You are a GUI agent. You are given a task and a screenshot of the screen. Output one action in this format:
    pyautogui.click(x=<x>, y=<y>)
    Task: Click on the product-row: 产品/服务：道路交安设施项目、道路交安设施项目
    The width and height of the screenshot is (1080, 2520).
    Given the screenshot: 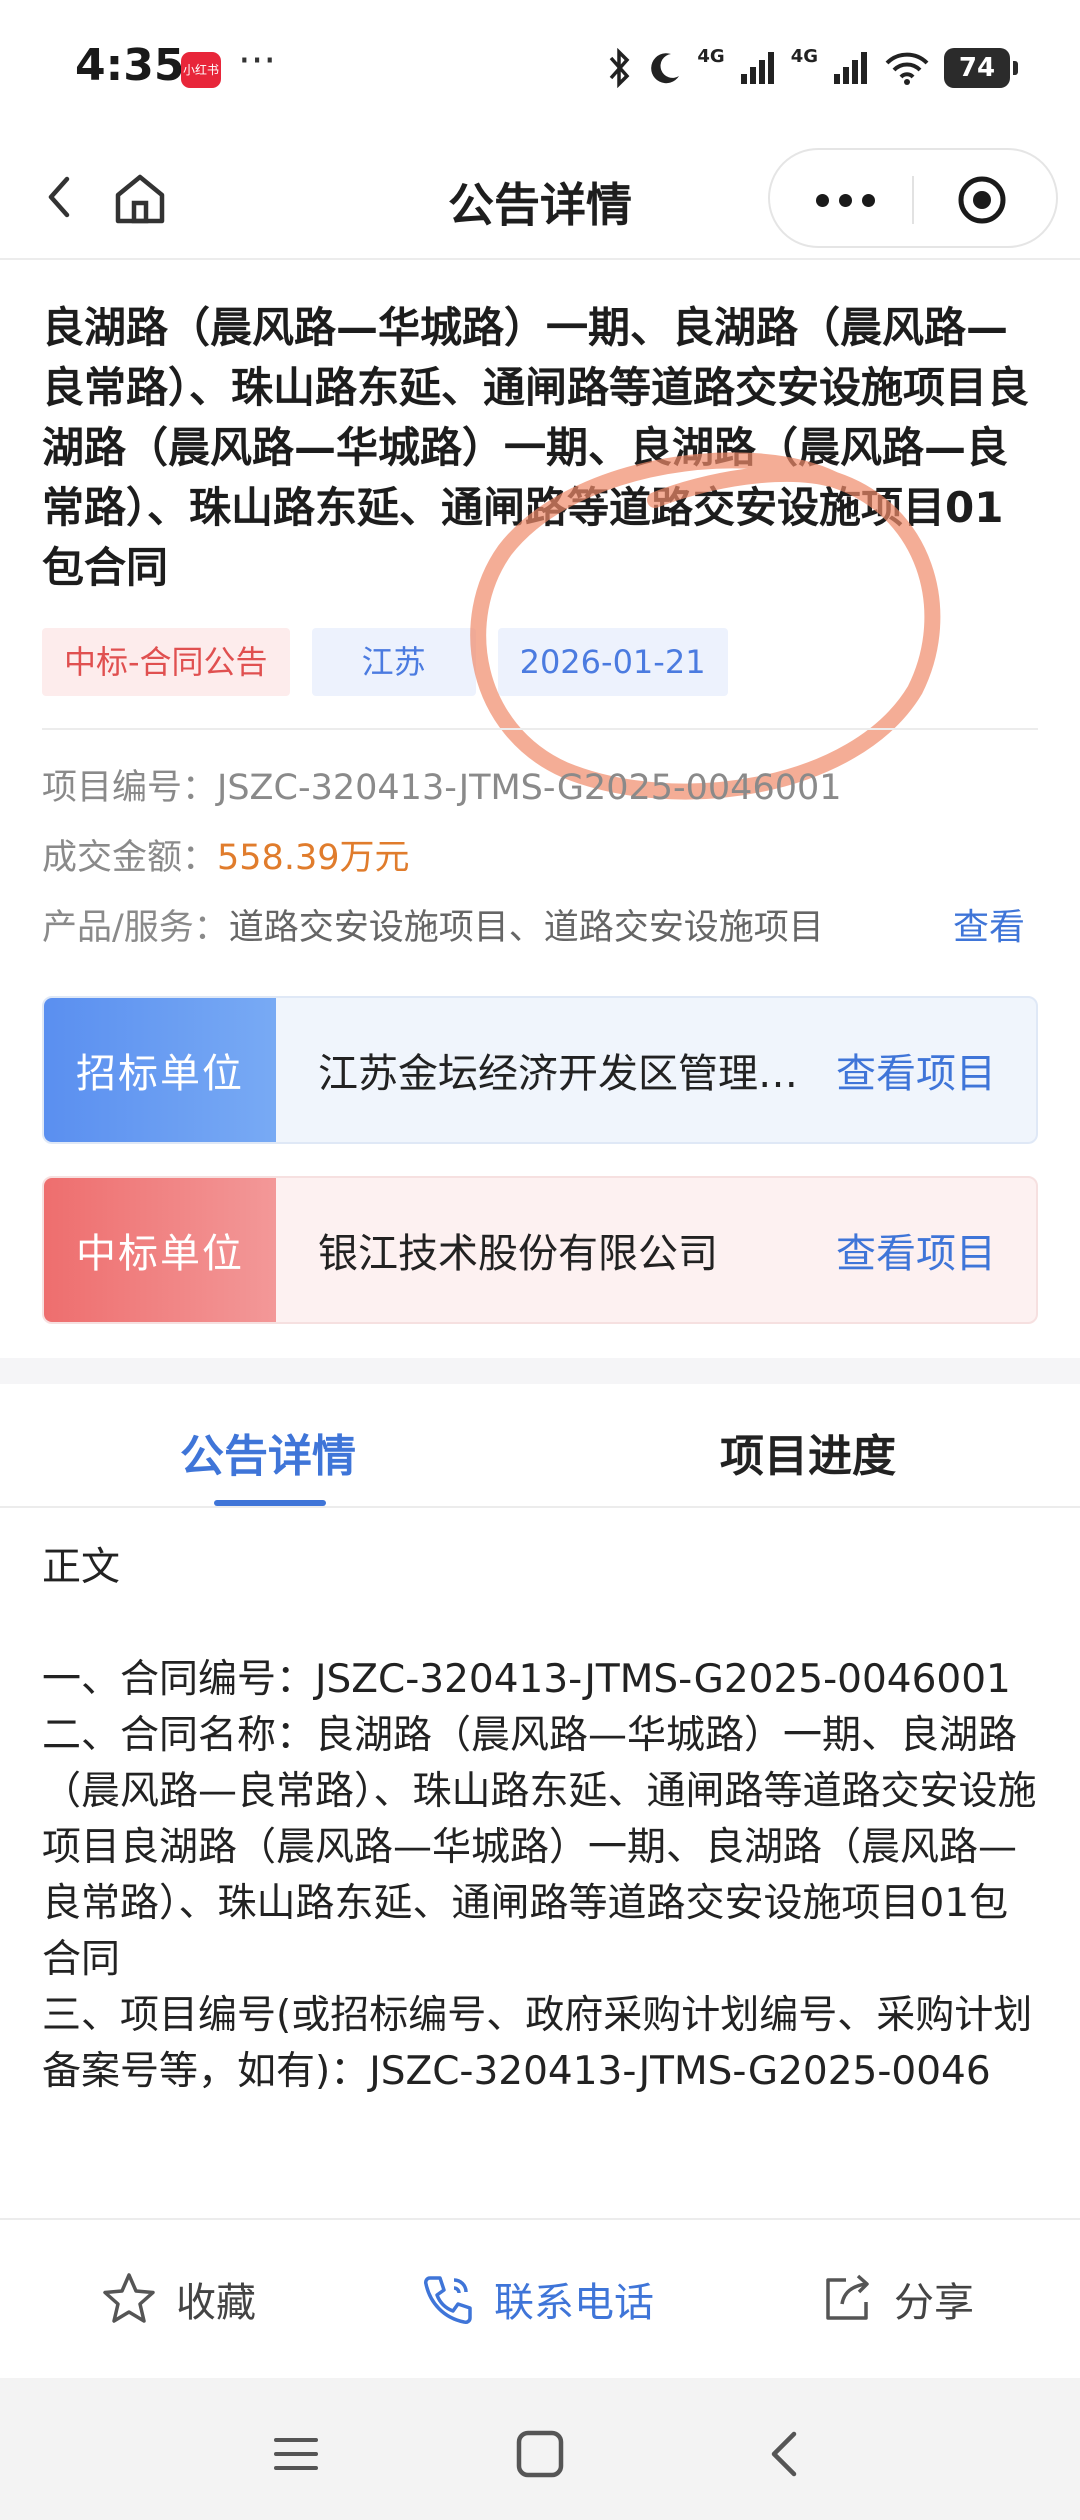 What is the action you would take?
    pyautogui.click(x=542, y=928)
    